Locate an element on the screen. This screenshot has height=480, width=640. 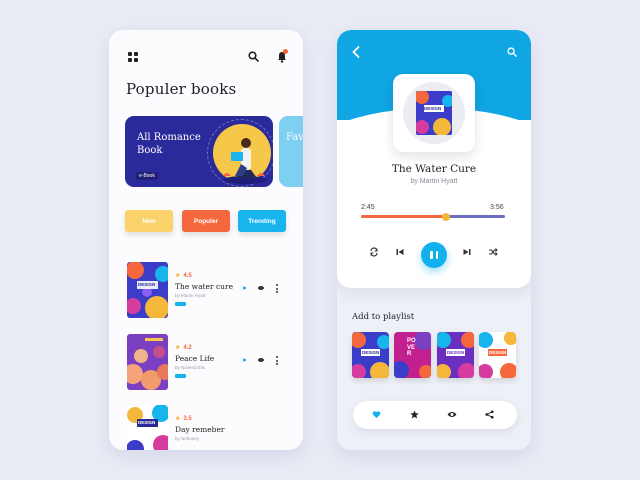
book-rating: ★ 4.2 is located at coordinates (183, 347).